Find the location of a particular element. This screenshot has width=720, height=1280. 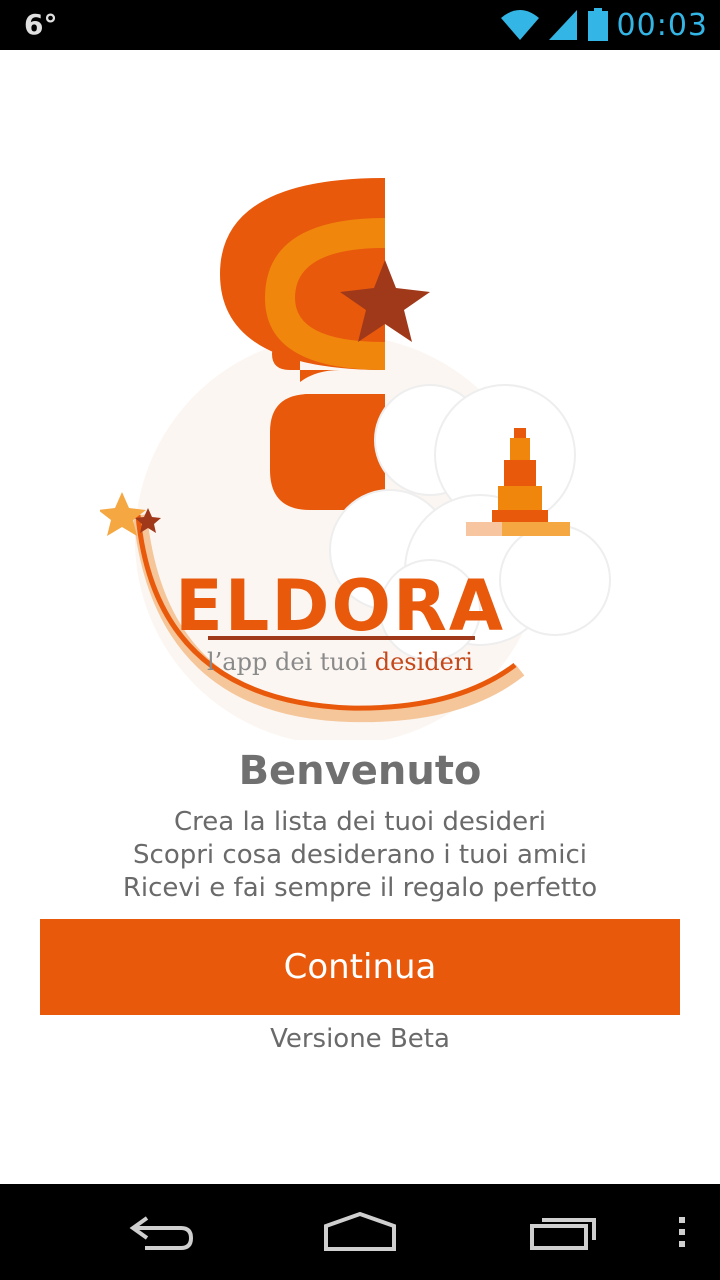

clock: 00:03 is located at coordinates (662, 25).